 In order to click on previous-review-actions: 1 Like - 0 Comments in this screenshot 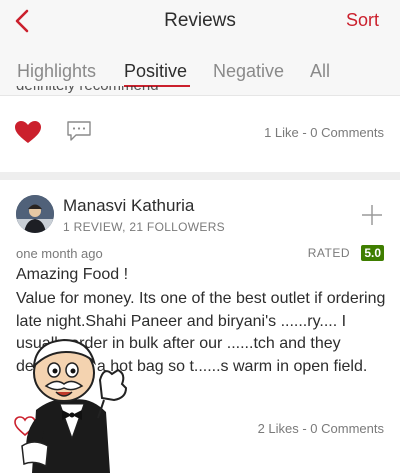, I will do `click(200, 138)`.